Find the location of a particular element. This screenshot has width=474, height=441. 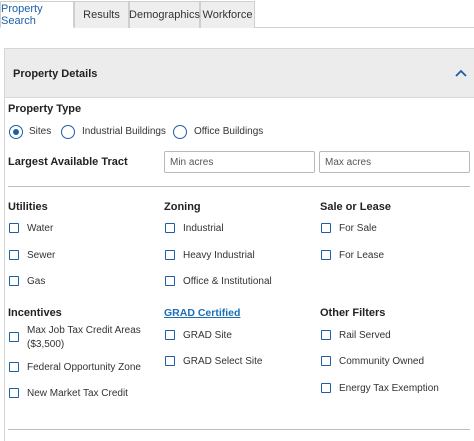

bottom-divider is located at coordinates (239, 429).